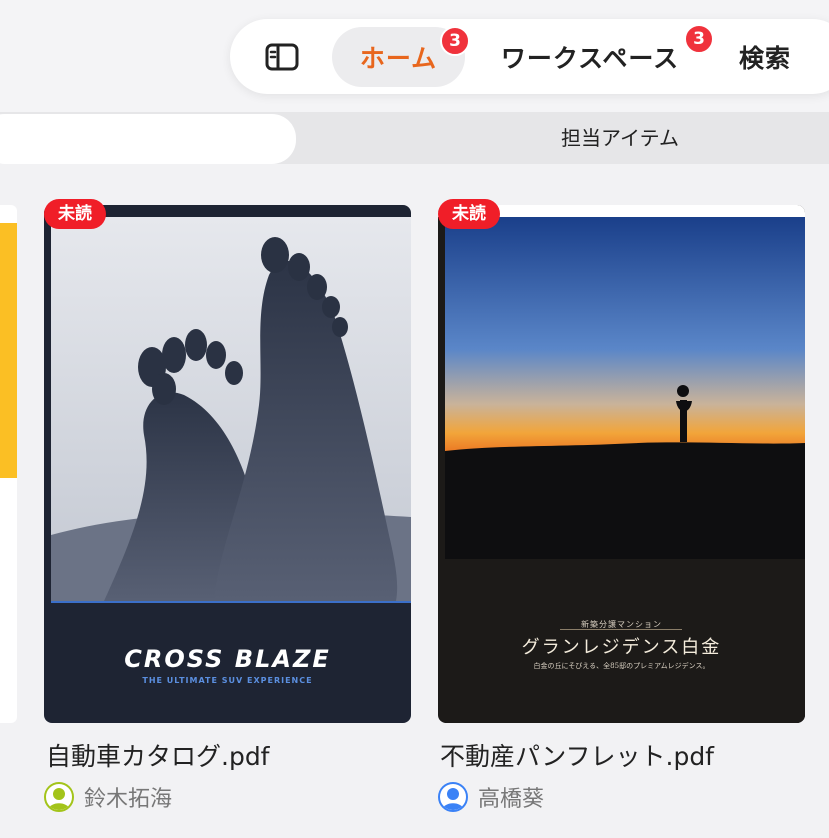 The width and height of the screenshot is (829, 838). Describe the element at coordinates (227, 680) in the screenshot. I see `cover-subtitle: THE ULTIMATE SUV EXPERIENCE` at that location.